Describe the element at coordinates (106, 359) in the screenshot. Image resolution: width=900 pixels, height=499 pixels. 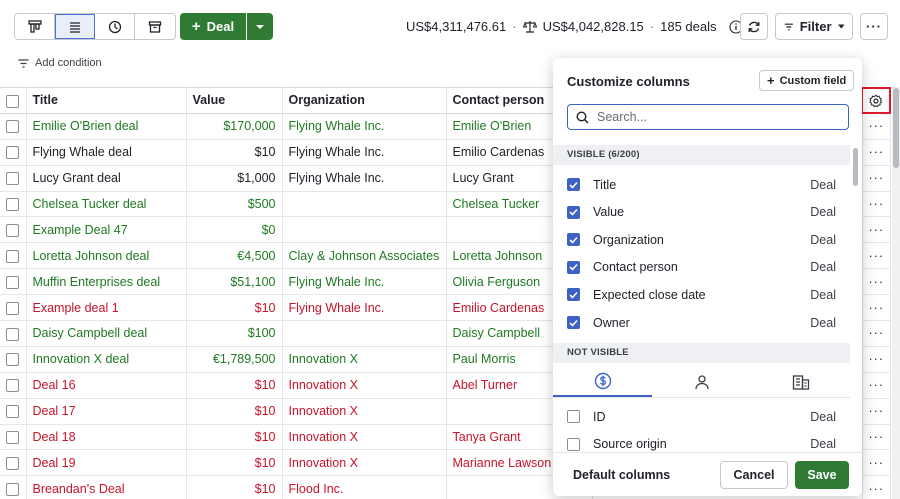
I see `deal-title-cell: Innovation X deal` at that location.